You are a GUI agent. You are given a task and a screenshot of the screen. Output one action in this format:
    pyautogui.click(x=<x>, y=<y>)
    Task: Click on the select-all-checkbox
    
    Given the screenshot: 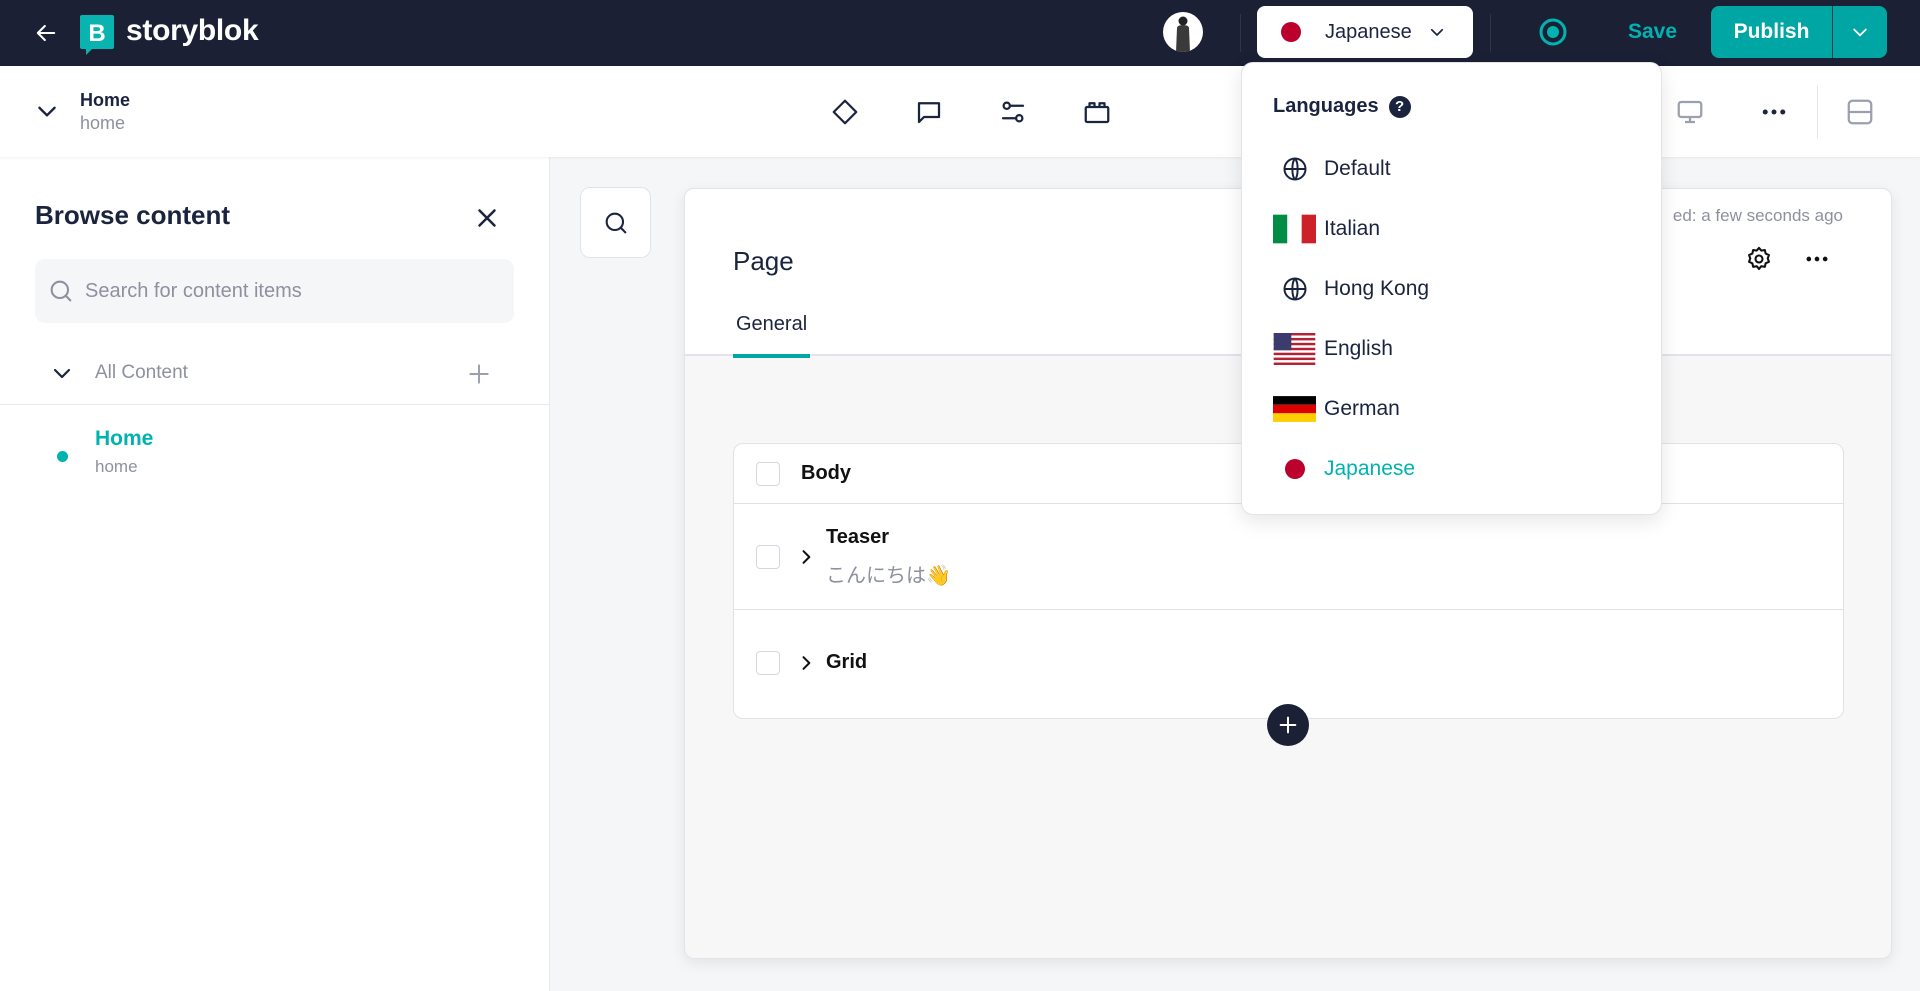 What is the action you would take?
    pyautogui.click(x=768, y=474)
    